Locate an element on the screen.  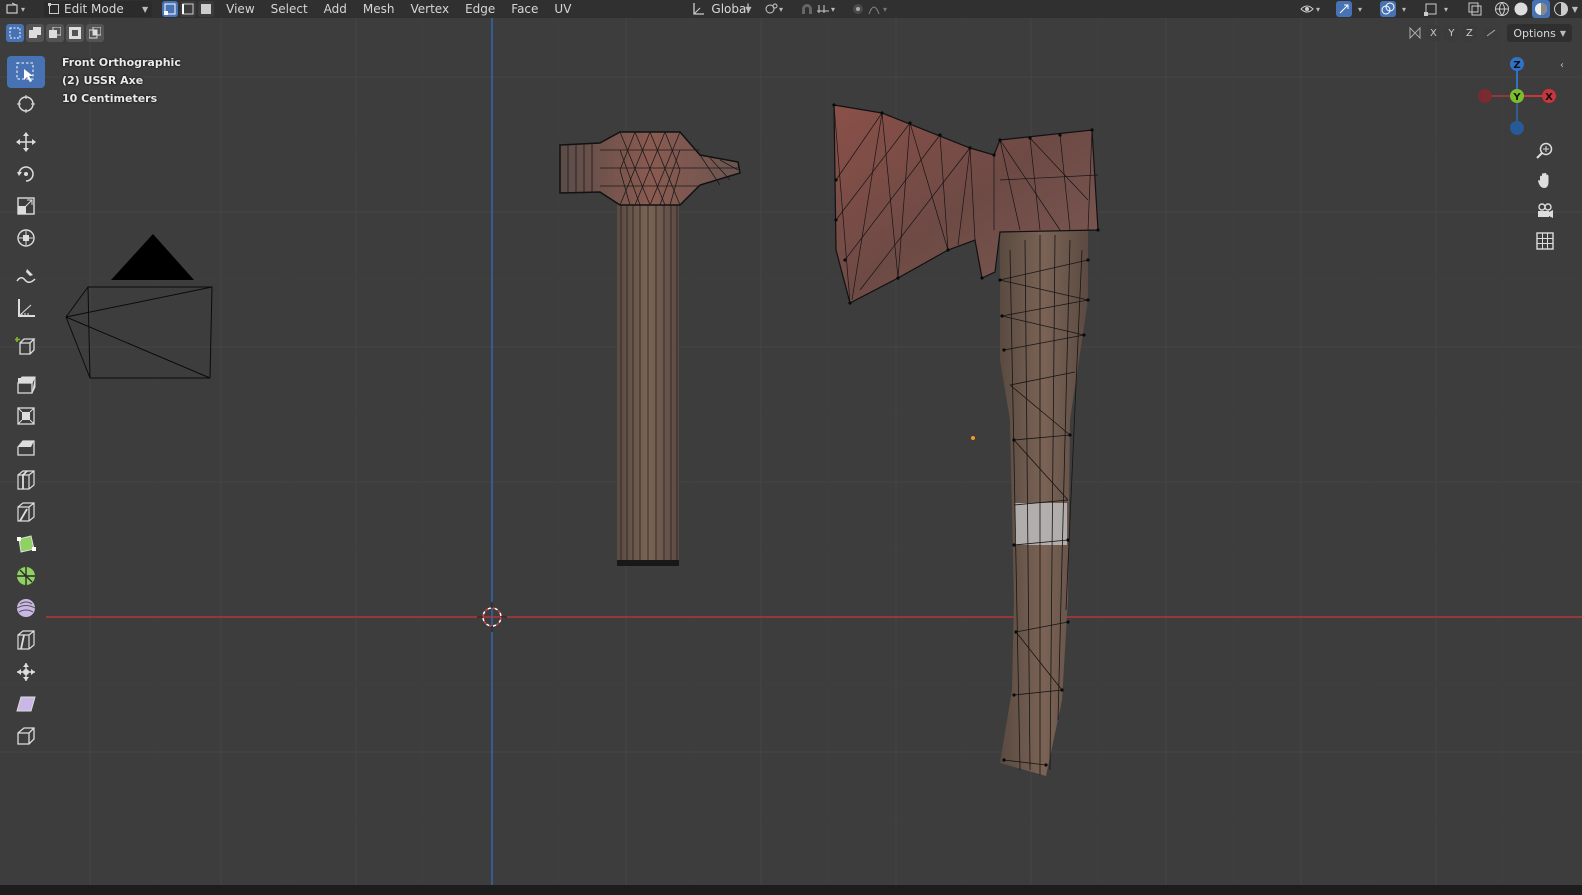
tool-knife is located at coordinates (26, 512).